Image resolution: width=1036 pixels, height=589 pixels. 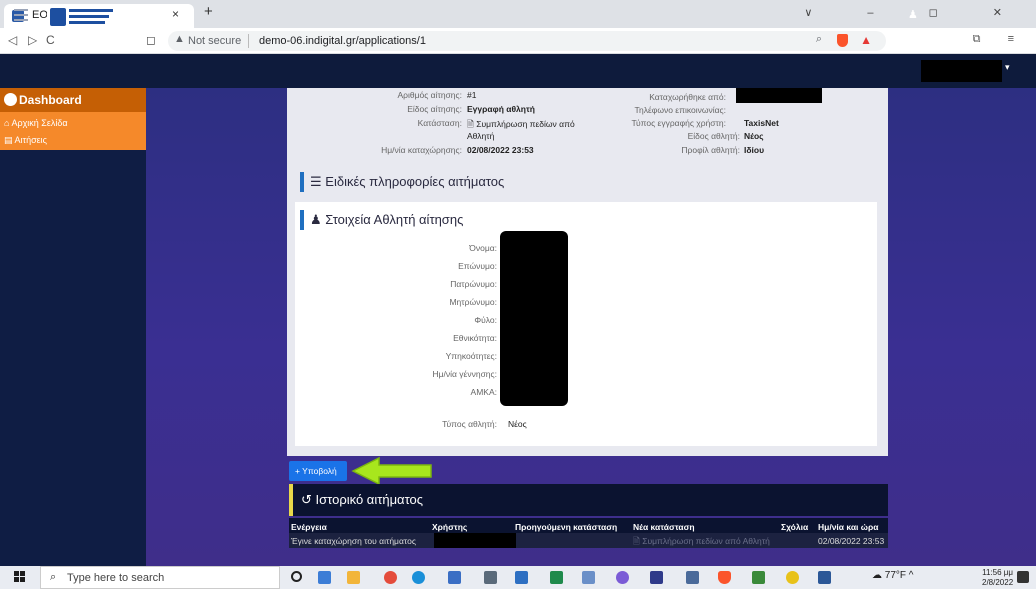 What do you see at coordinates (622, 577) in the screenshot?
I see `viber-icon` at bounding box center [622, 577].